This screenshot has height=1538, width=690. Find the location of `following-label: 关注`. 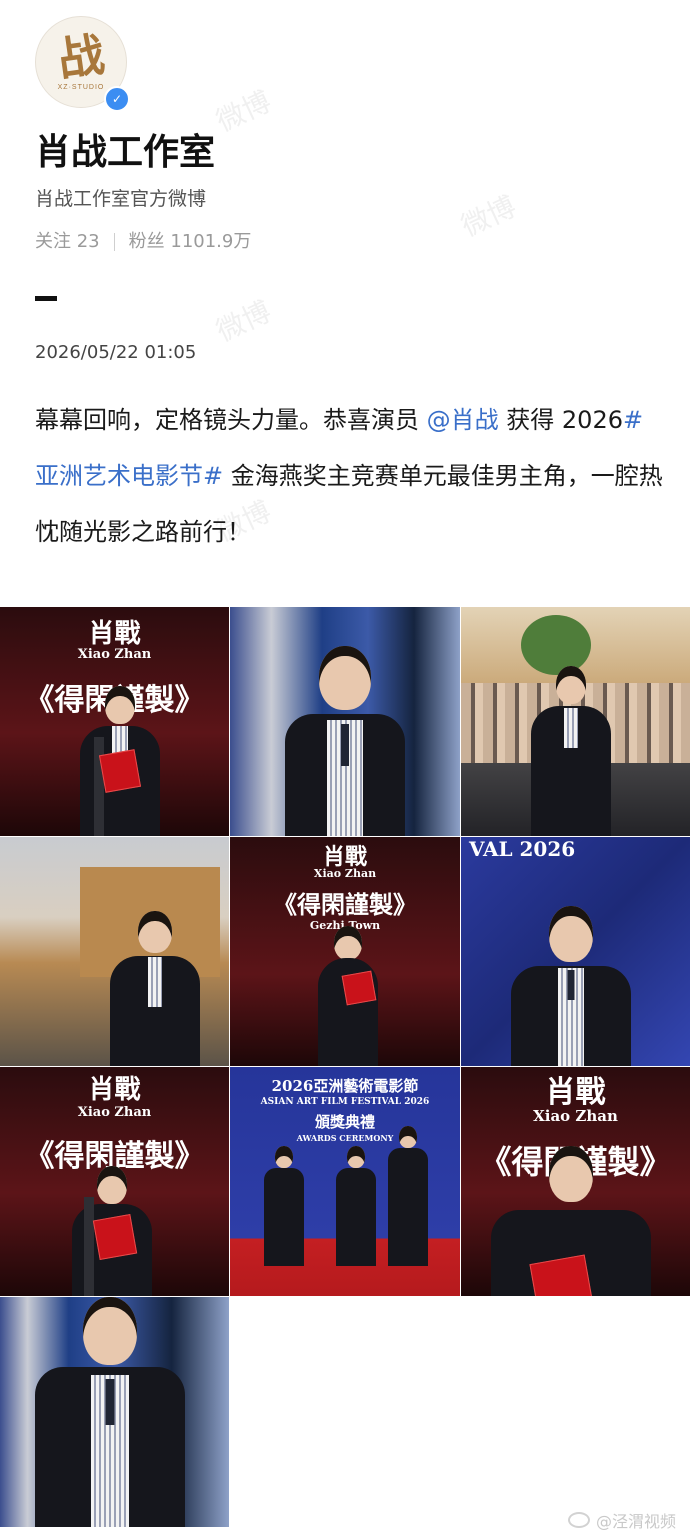

following-label: 关注 is located at coordinates (53, 241).